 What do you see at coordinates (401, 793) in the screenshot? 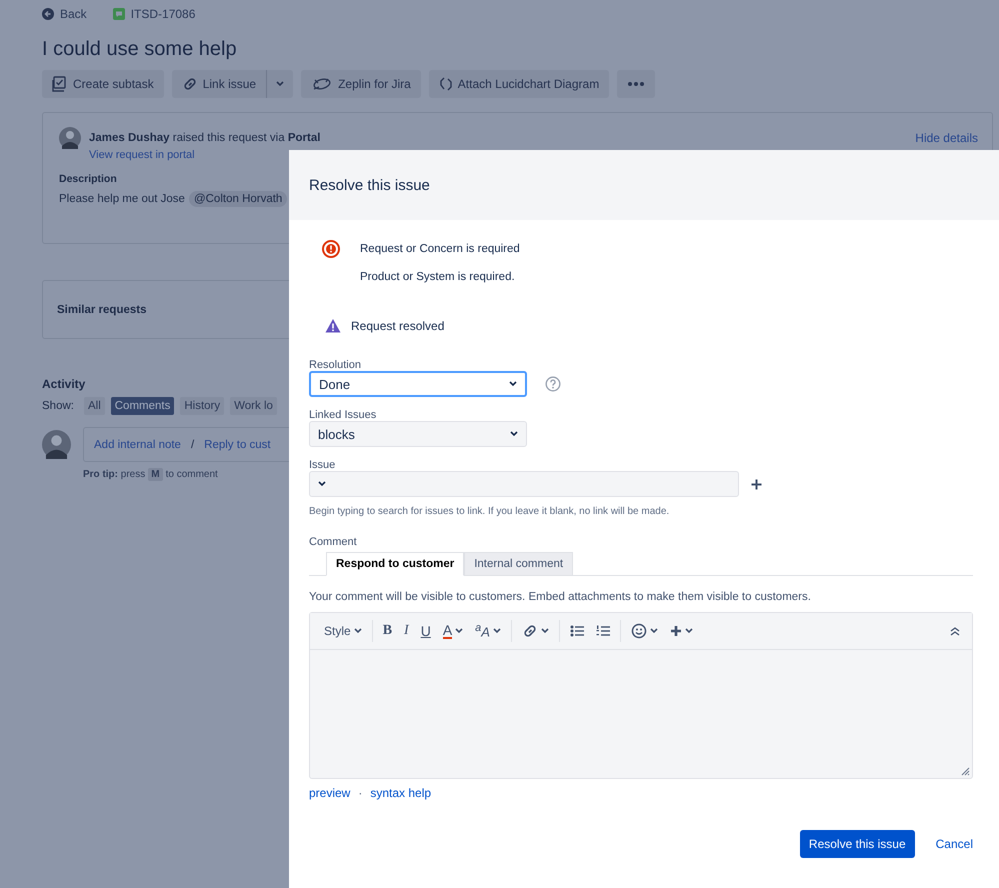
I see `syntax-help-link: syntax help` at bounding box center [401, 793].